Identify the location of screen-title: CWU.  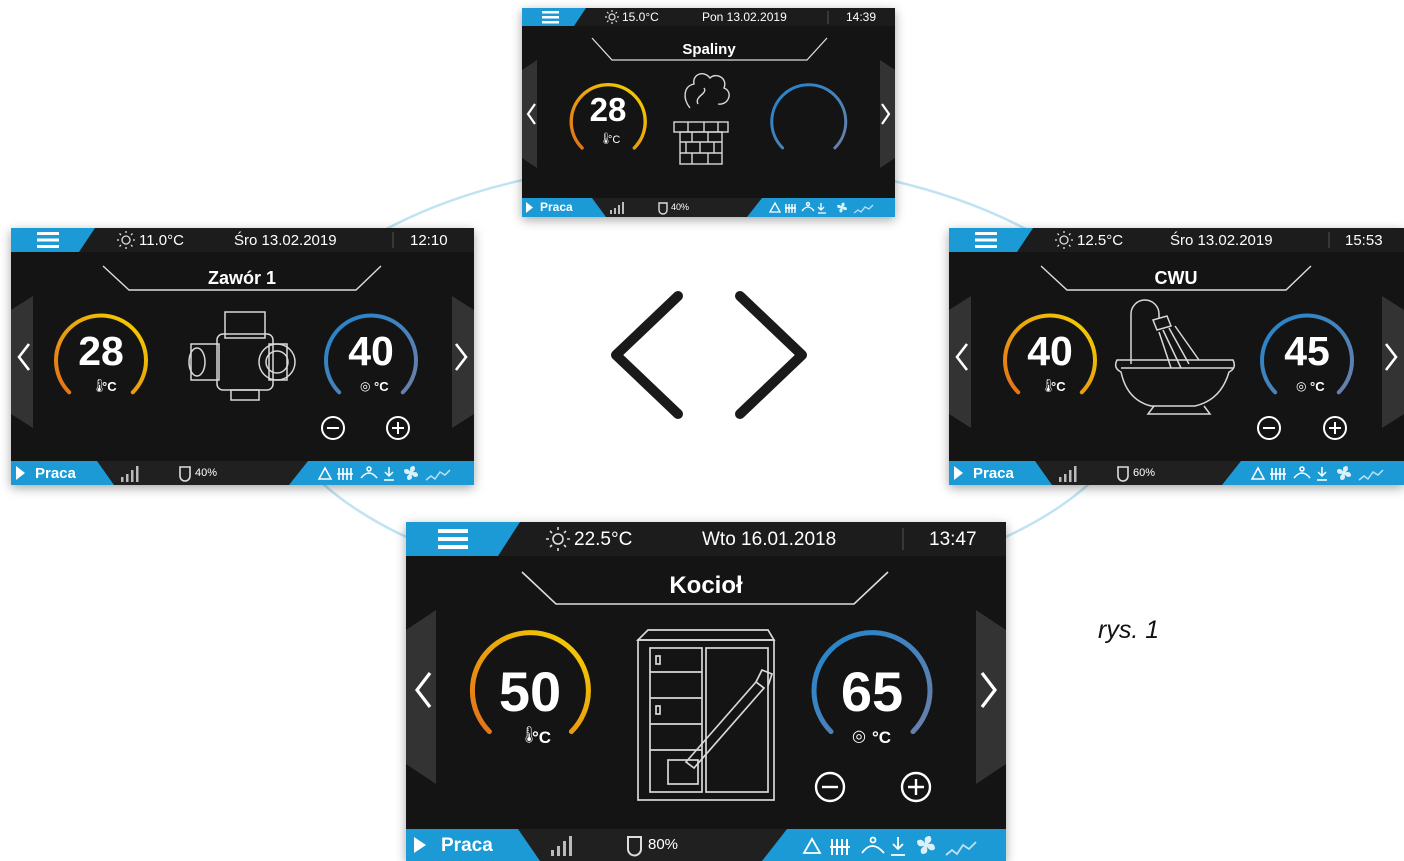
(1176, 278).